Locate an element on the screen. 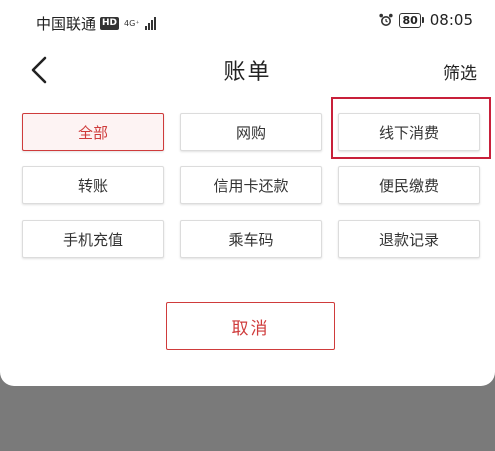  category-transit-code-button: 乘车码 is located at coordinates (251, 239).